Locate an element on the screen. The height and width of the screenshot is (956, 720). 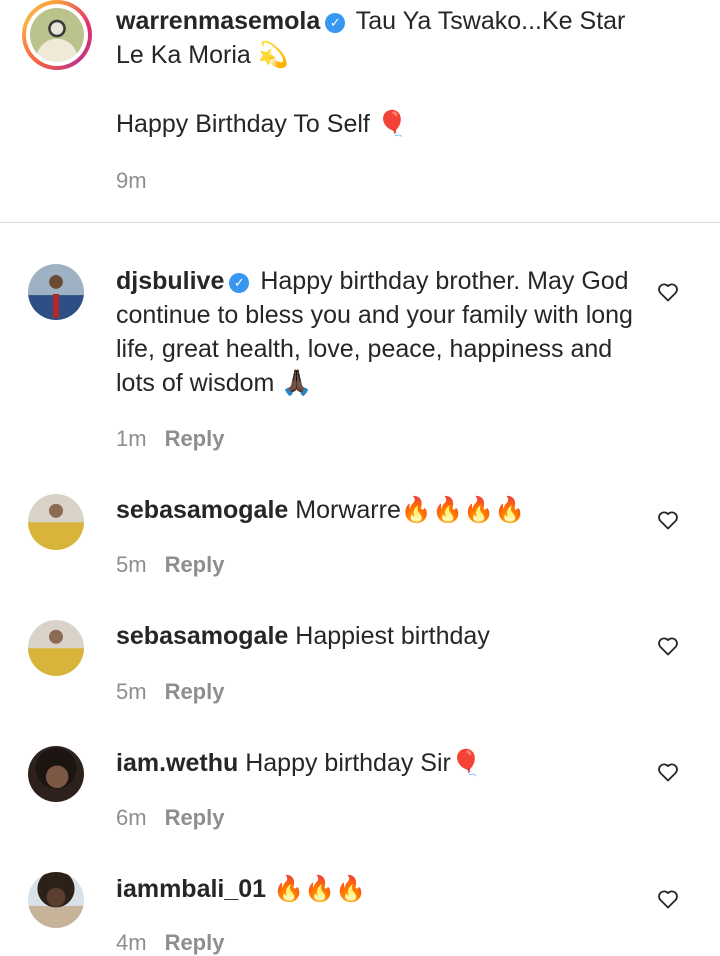
comment-text: sebasamogale Morwarre🔥🔥🔥🔥 is located at coordinates (381, 510).